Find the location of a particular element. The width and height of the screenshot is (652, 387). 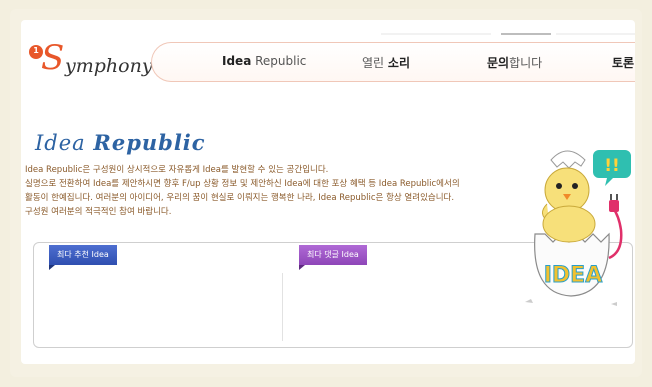

nav-item-open-voice-light: 열린 is located at coordinates (375, 63).